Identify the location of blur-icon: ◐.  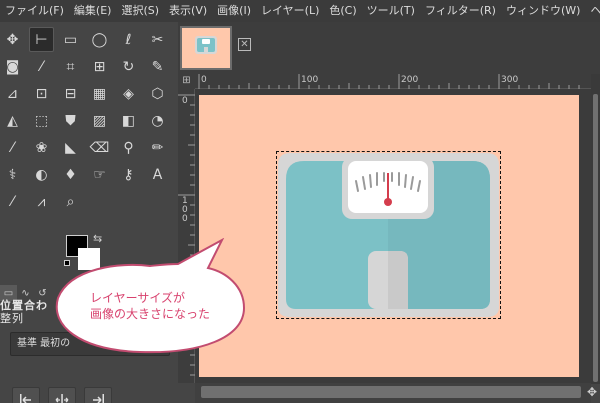
(41, 174).